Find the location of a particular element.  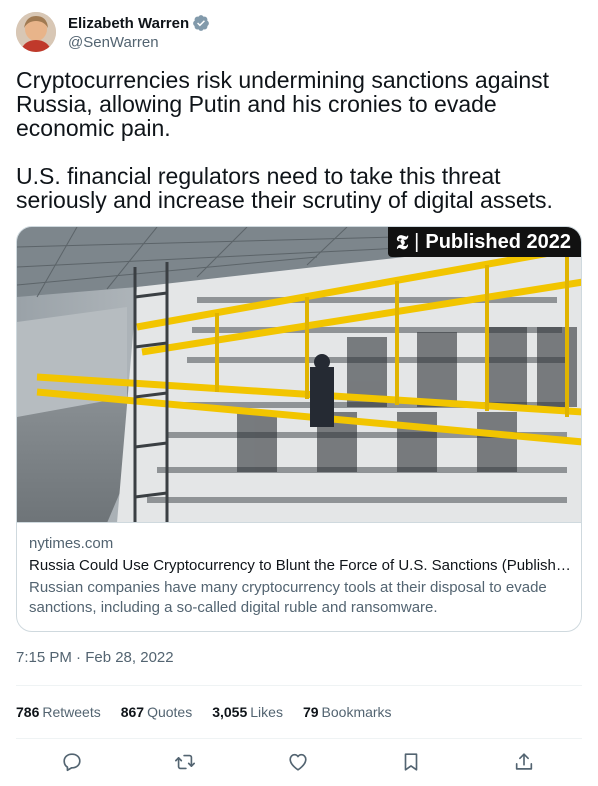

share-icon is located at coordinates (524, 761).